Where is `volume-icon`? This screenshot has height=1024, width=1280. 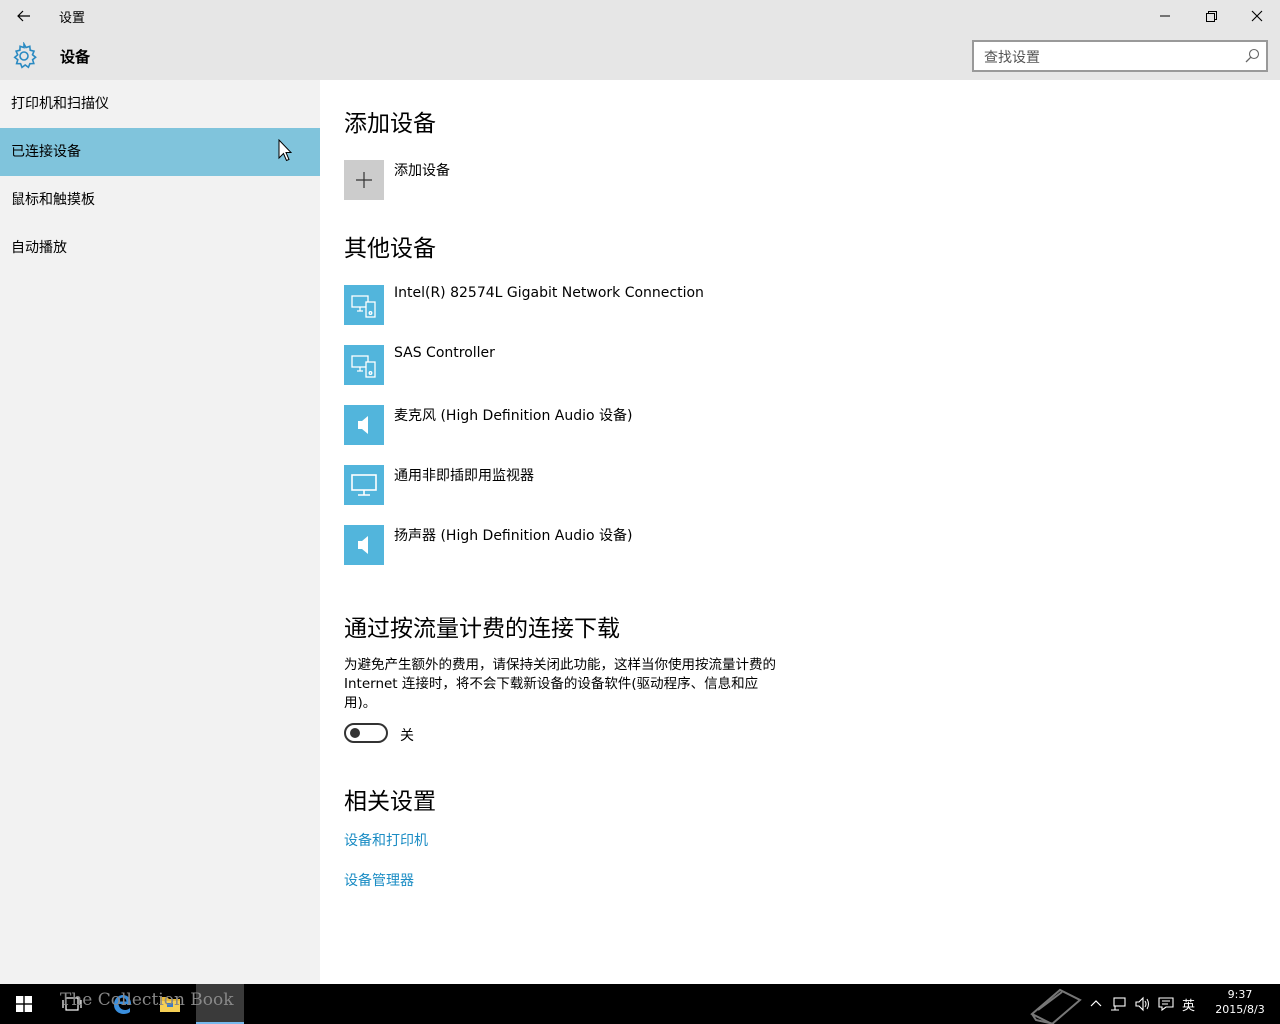 volume-icon is located at coordinates (1142, 1004).